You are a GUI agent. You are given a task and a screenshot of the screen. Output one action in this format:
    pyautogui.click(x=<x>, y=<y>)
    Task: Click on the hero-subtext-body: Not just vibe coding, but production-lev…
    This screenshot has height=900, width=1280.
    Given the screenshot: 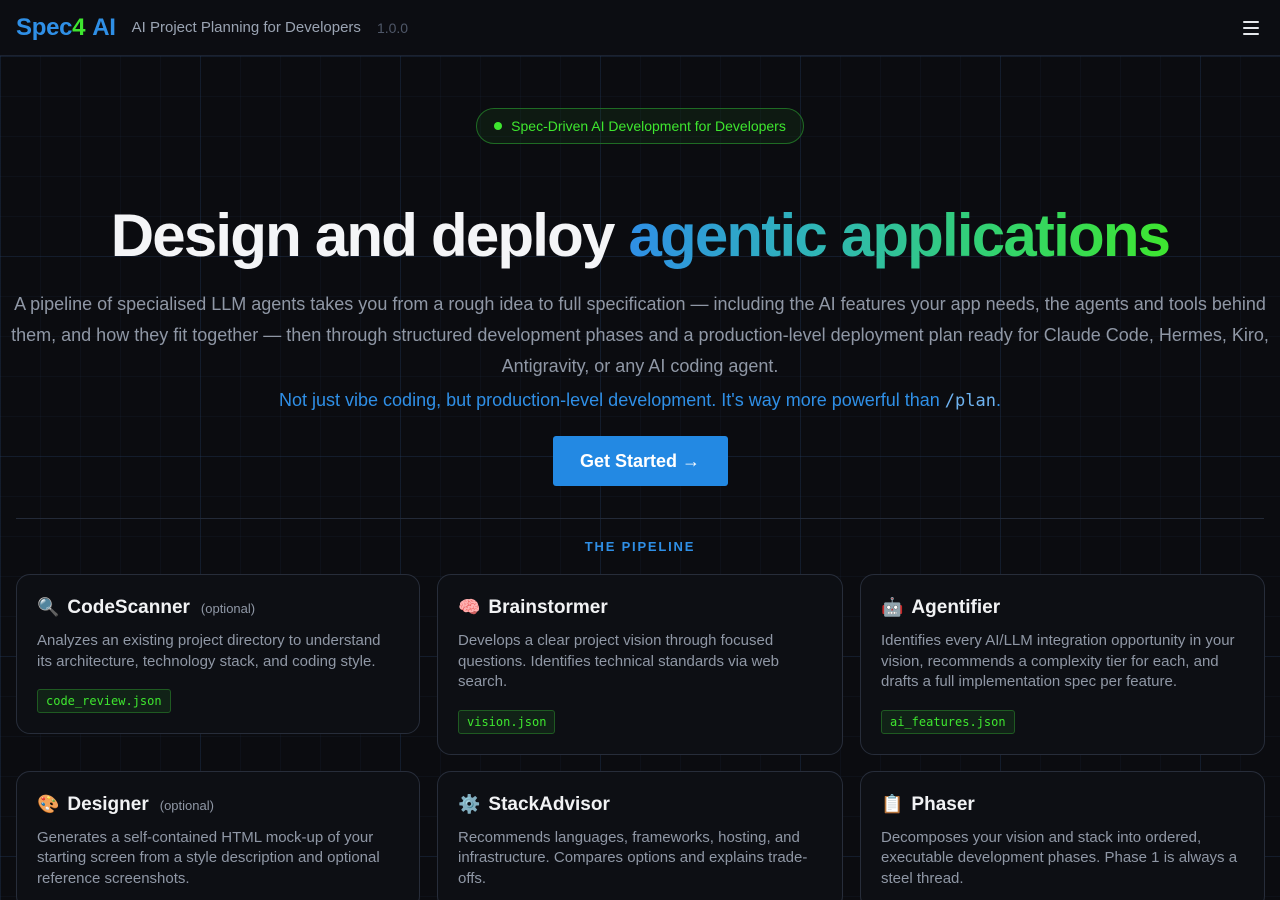 What is the action you would take?
    pyautogui.click(x=612, y=400)
    